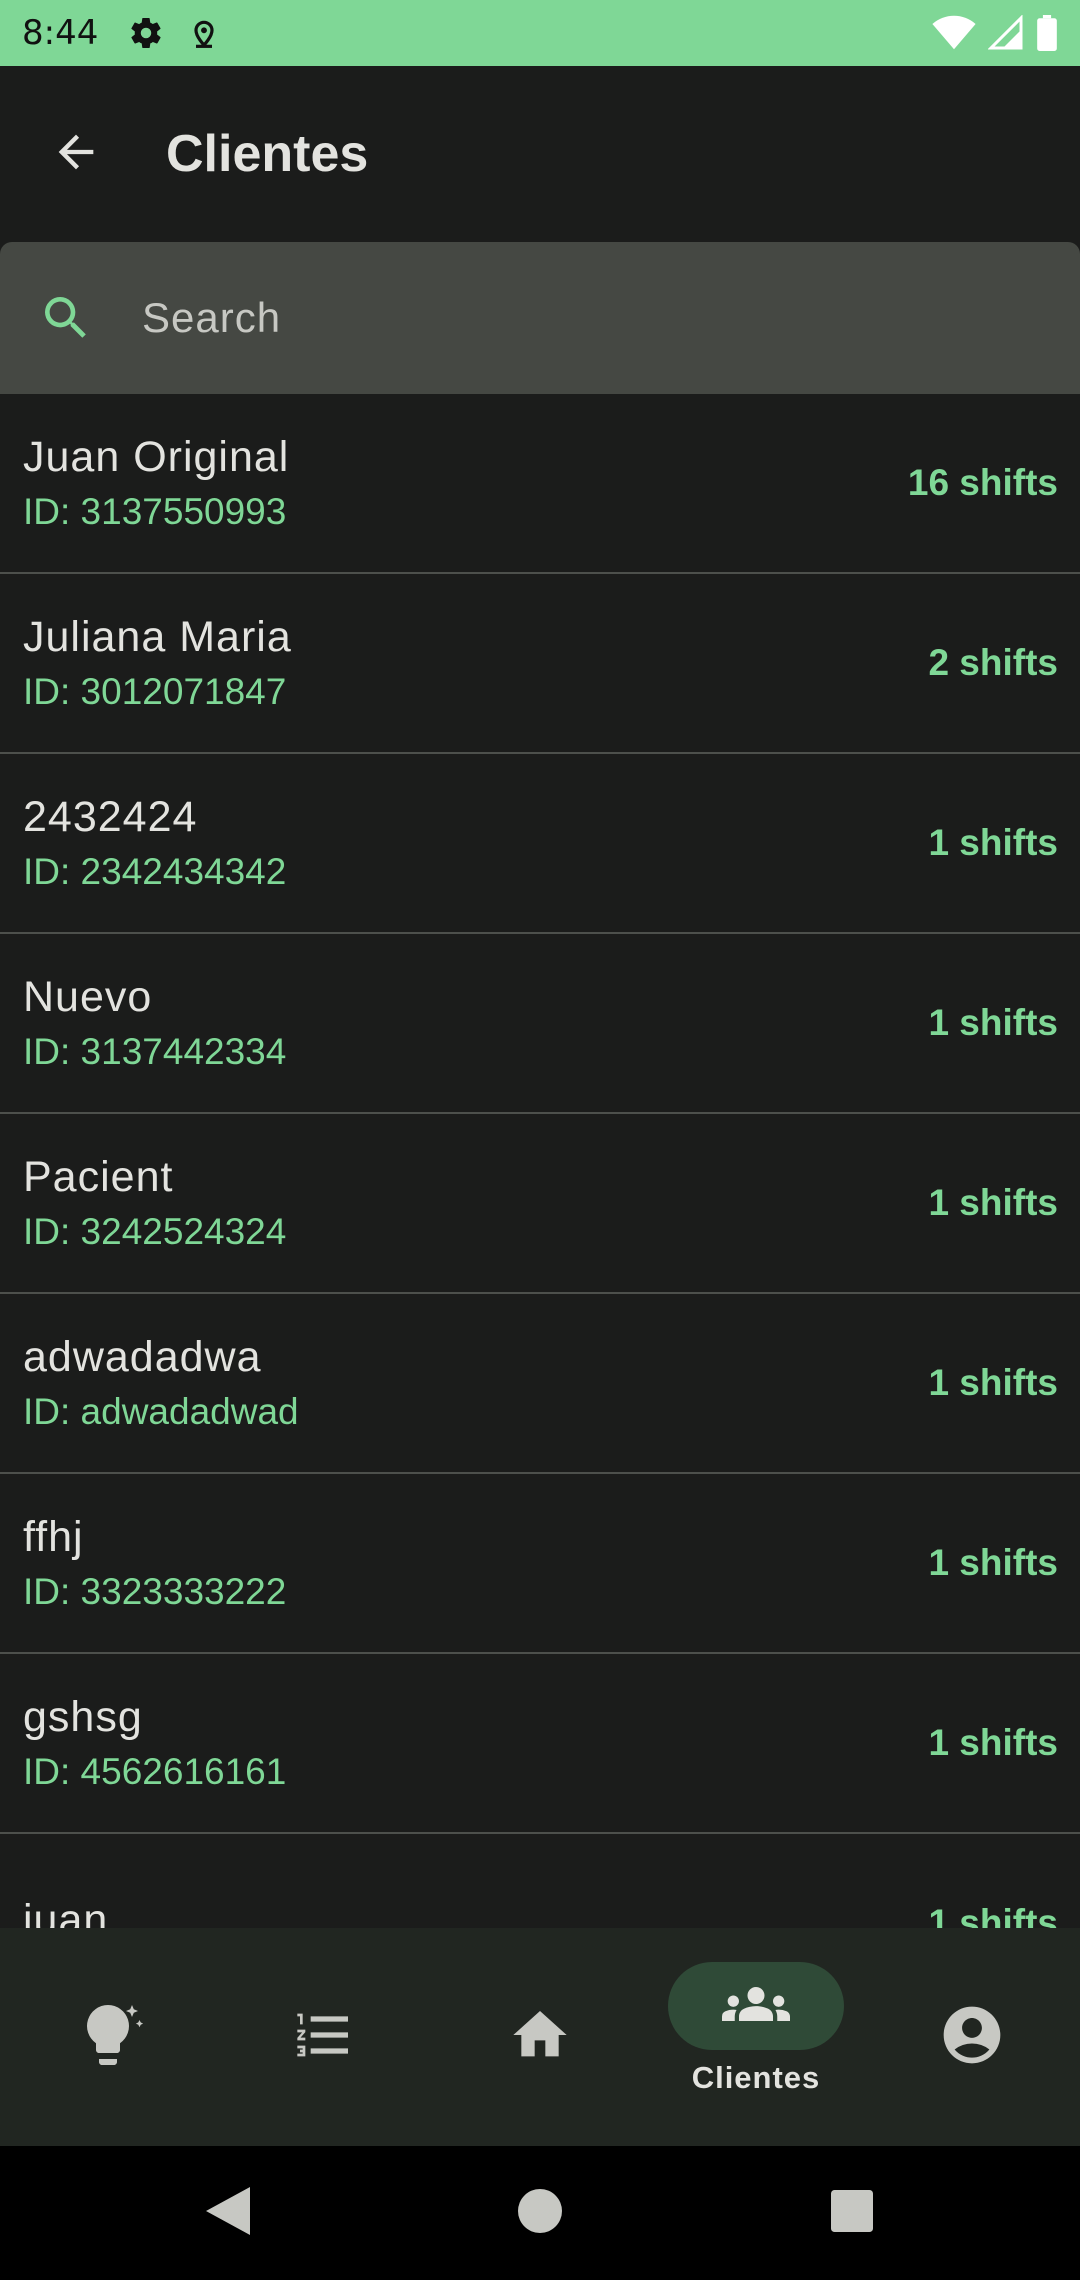  Describe the element at coordinates (465, 483) in the screenshot. I see `client-info: Juan Original ID: 3137550993` at that location.